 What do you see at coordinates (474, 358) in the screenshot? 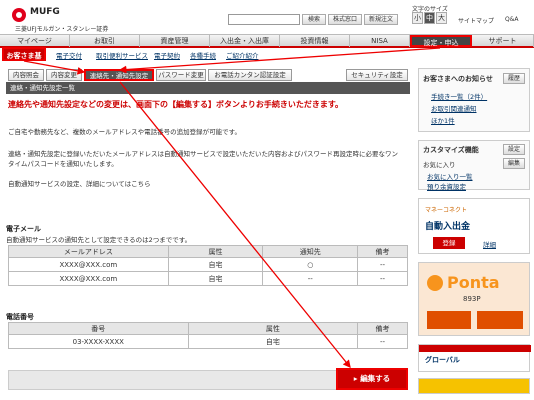
I see `global-banner: グローバル` at bounding box center [474, 358].